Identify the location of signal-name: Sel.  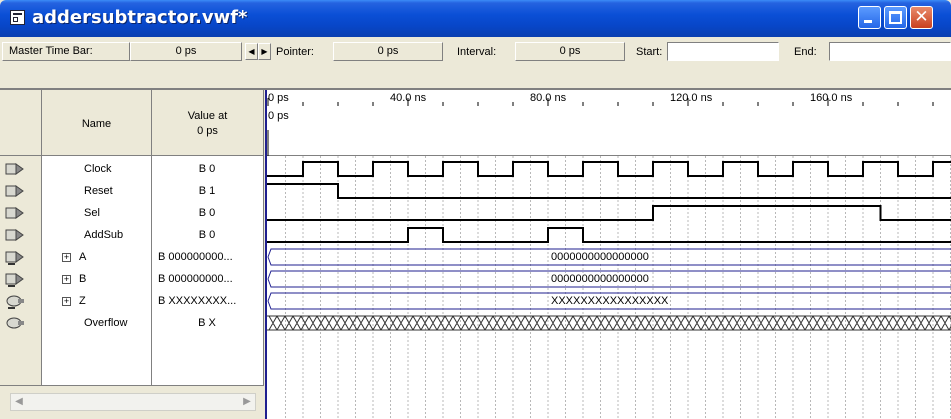
(92, 213).